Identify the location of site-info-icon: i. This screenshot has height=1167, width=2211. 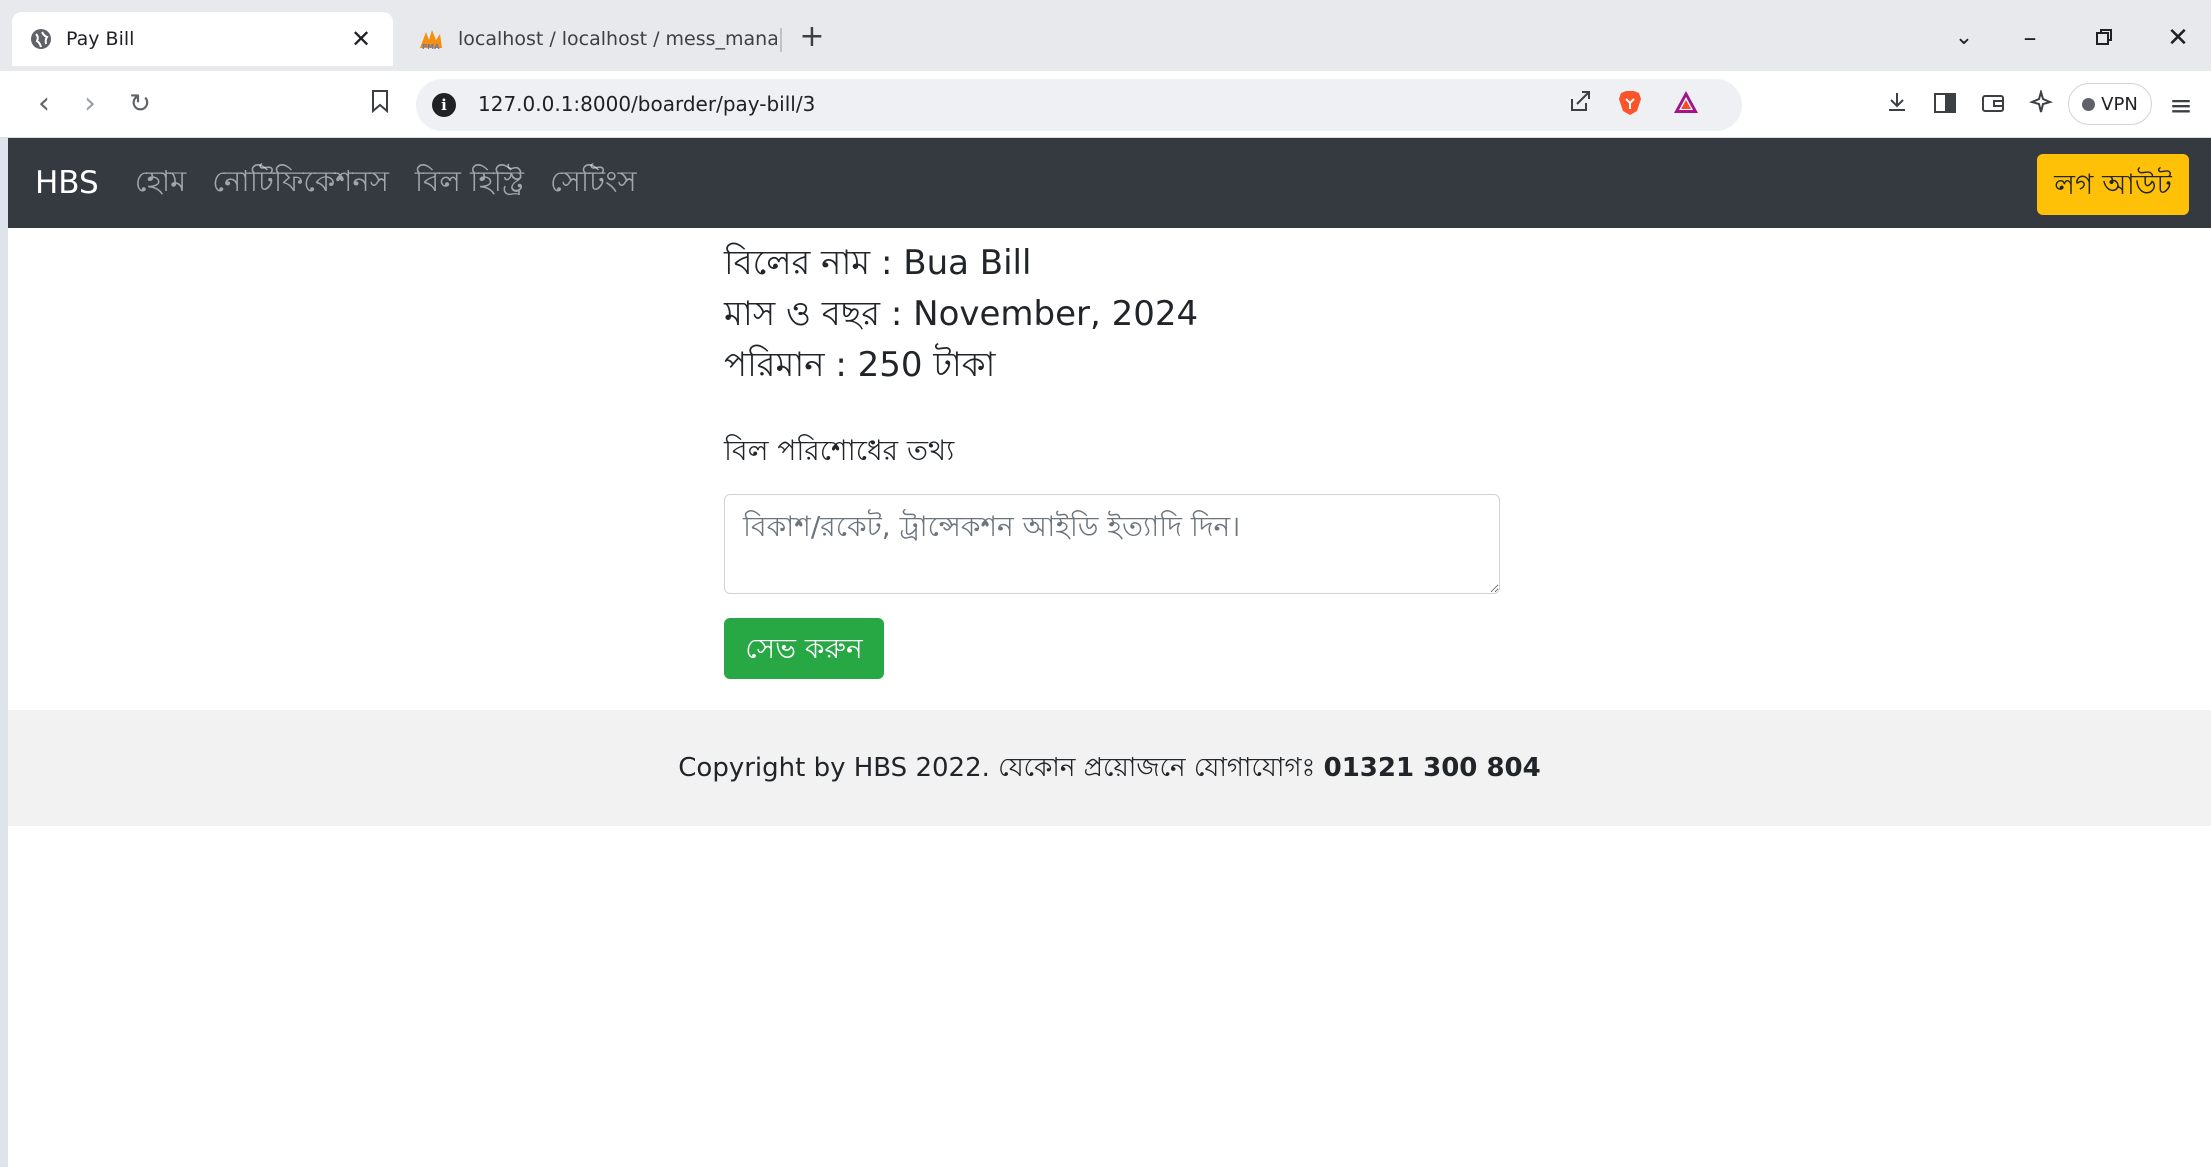
(444, 105).